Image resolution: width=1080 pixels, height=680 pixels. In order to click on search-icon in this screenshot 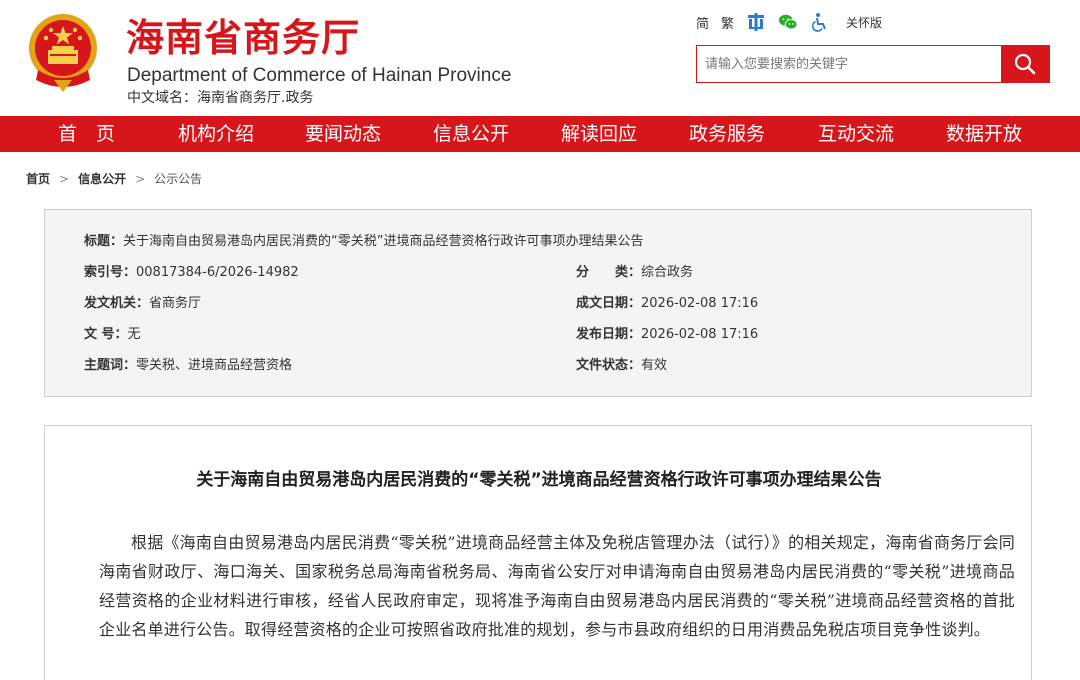, I will do `click(1025, 64)`.